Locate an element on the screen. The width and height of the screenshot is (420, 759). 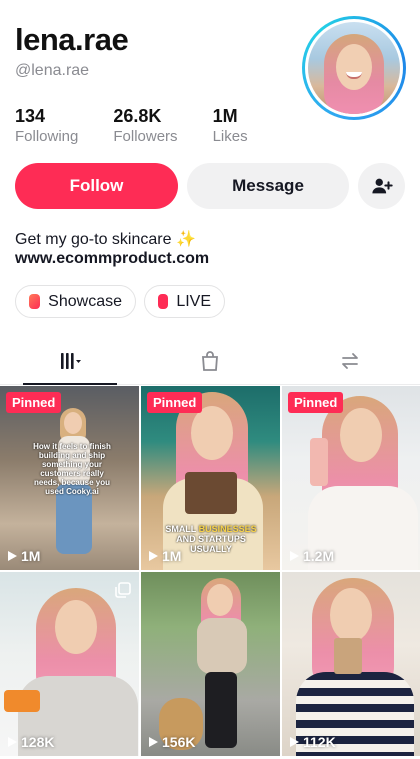
view-count-value: 128K is located at coordinates (38, 742).